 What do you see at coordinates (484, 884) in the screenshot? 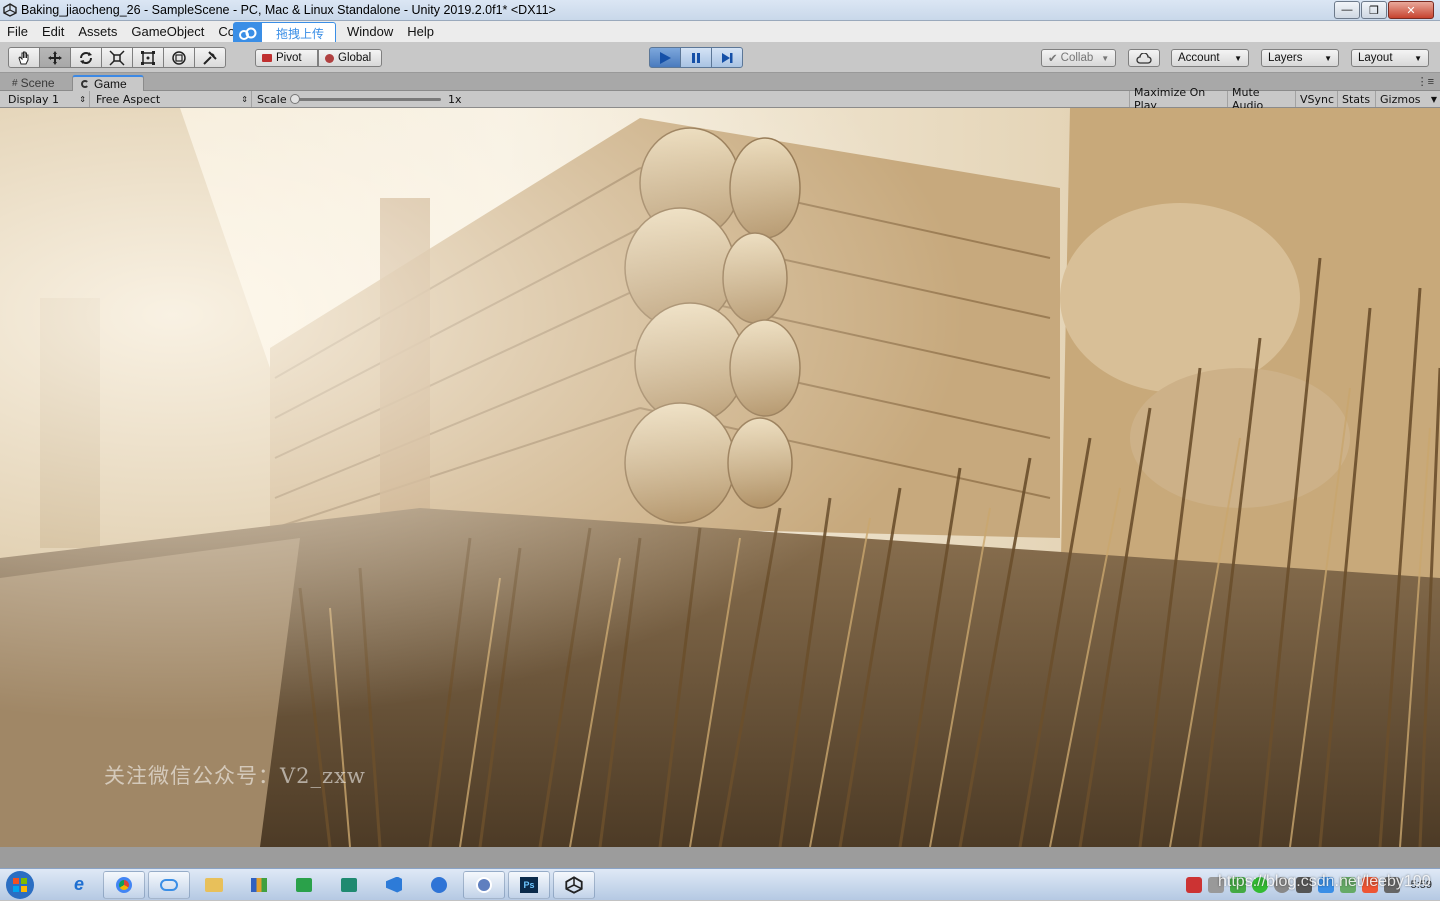
I see `video-app-icon` at bounding box center [484, 884].